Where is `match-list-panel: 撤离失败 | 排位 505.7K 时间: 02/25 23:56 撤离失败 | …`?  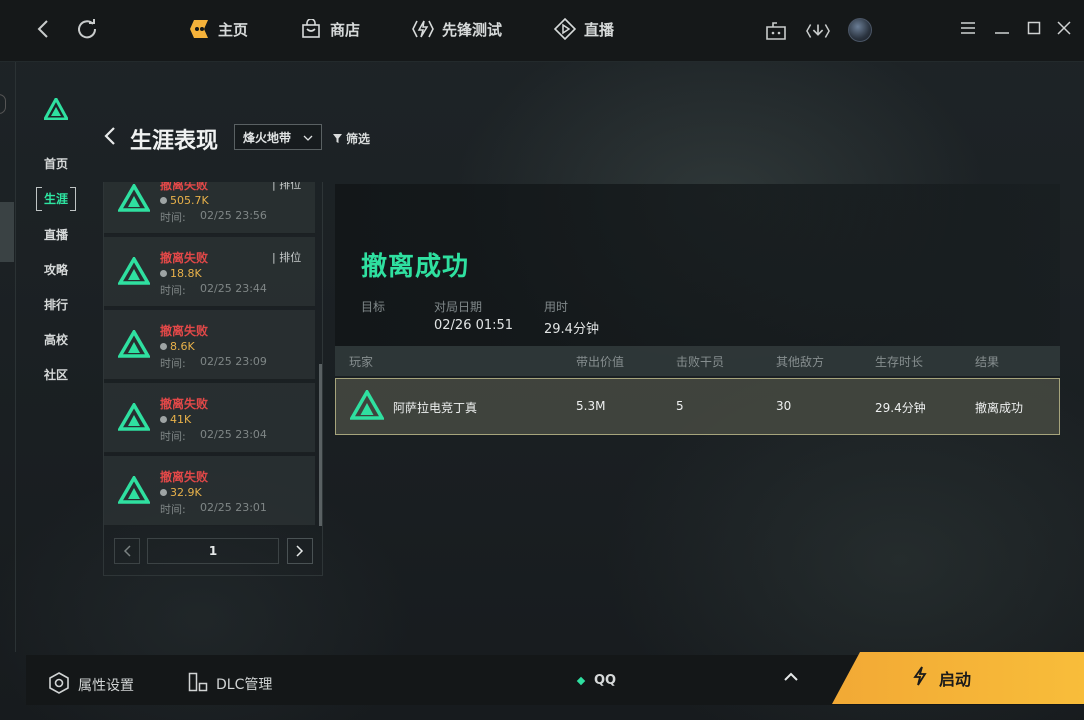
match-list-panel: 撤离失败 | 排位 505.7K 时间: 02/25 23:56 撤离失败 | … is located at coordinates (213, 379).